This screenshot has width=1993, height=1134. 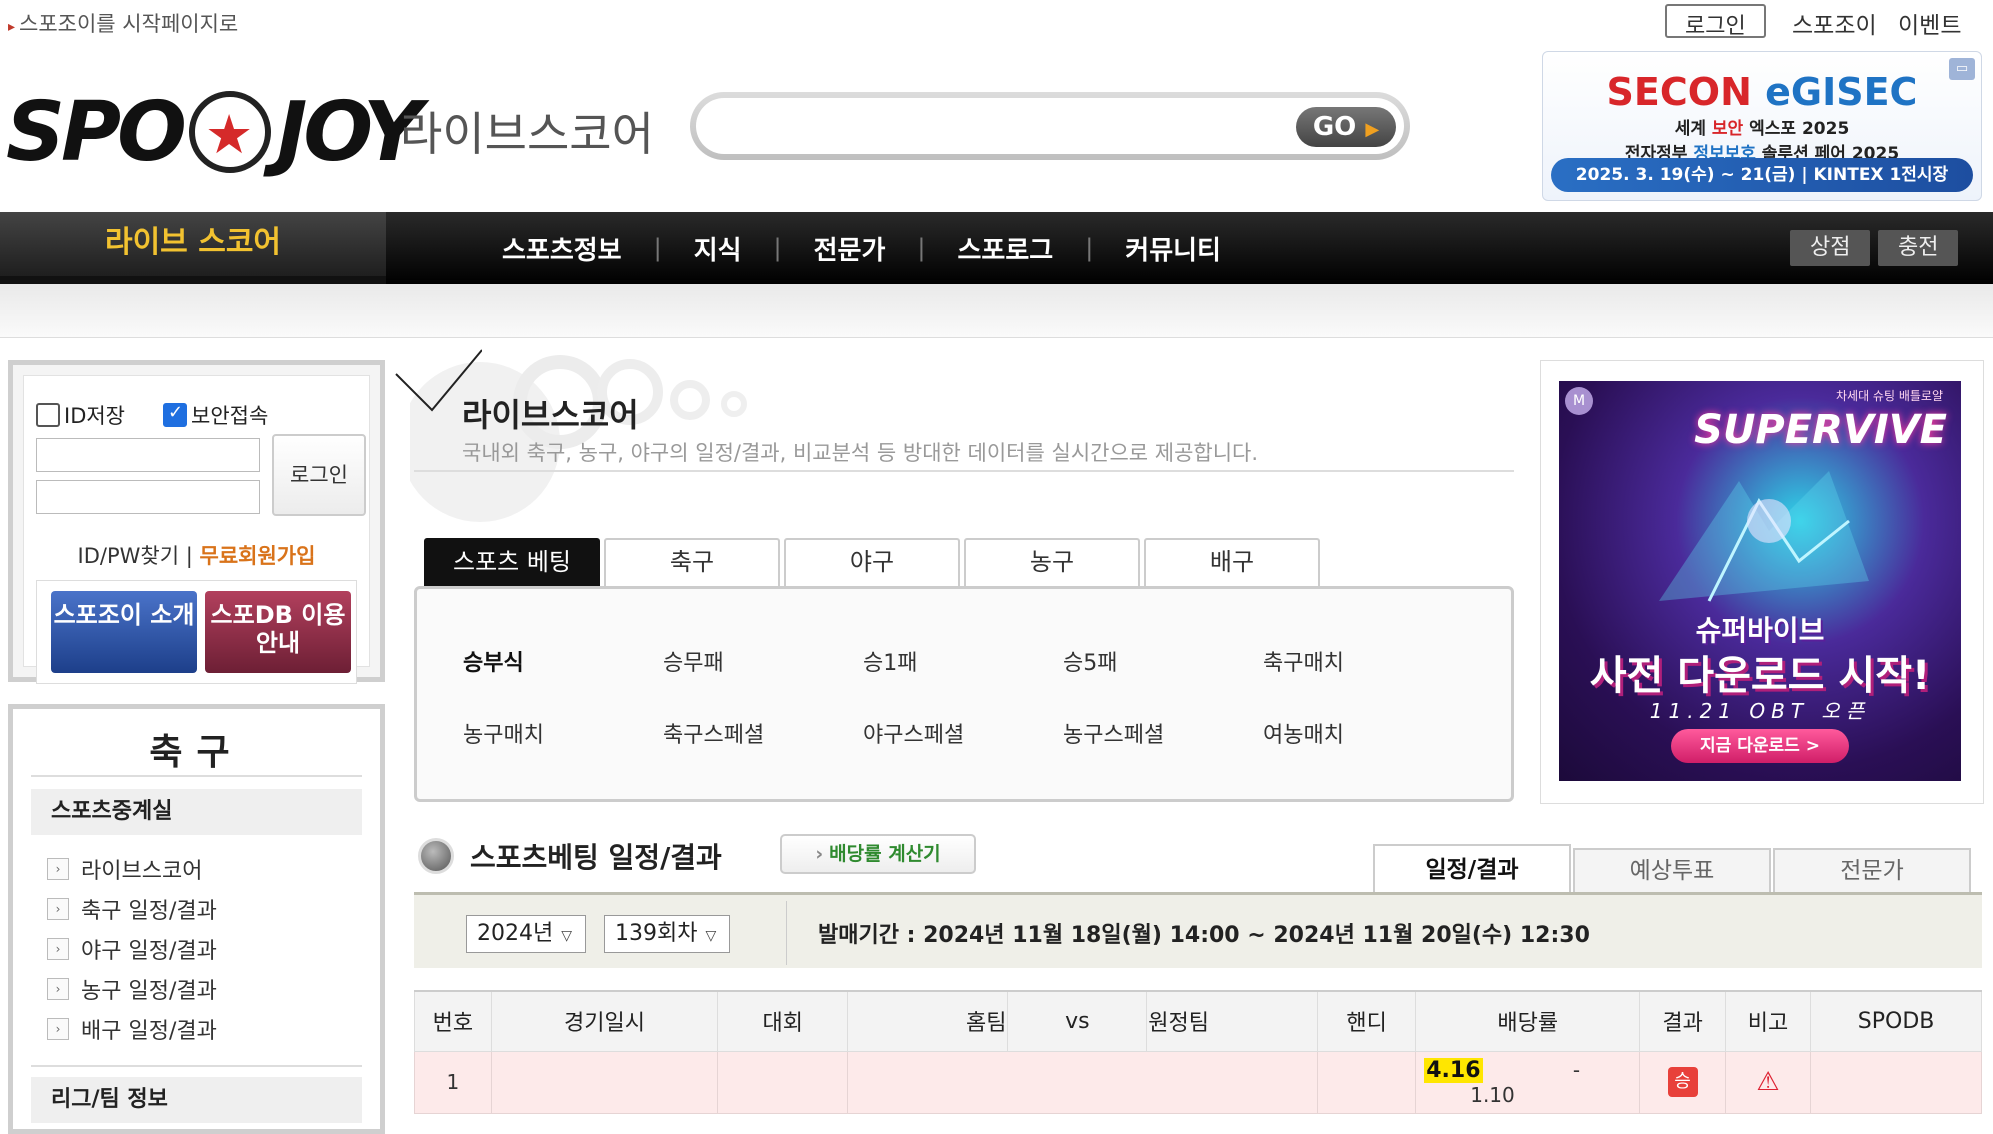 I want to click on round-select: 139회차 ▽, so click(x=667, y=934).